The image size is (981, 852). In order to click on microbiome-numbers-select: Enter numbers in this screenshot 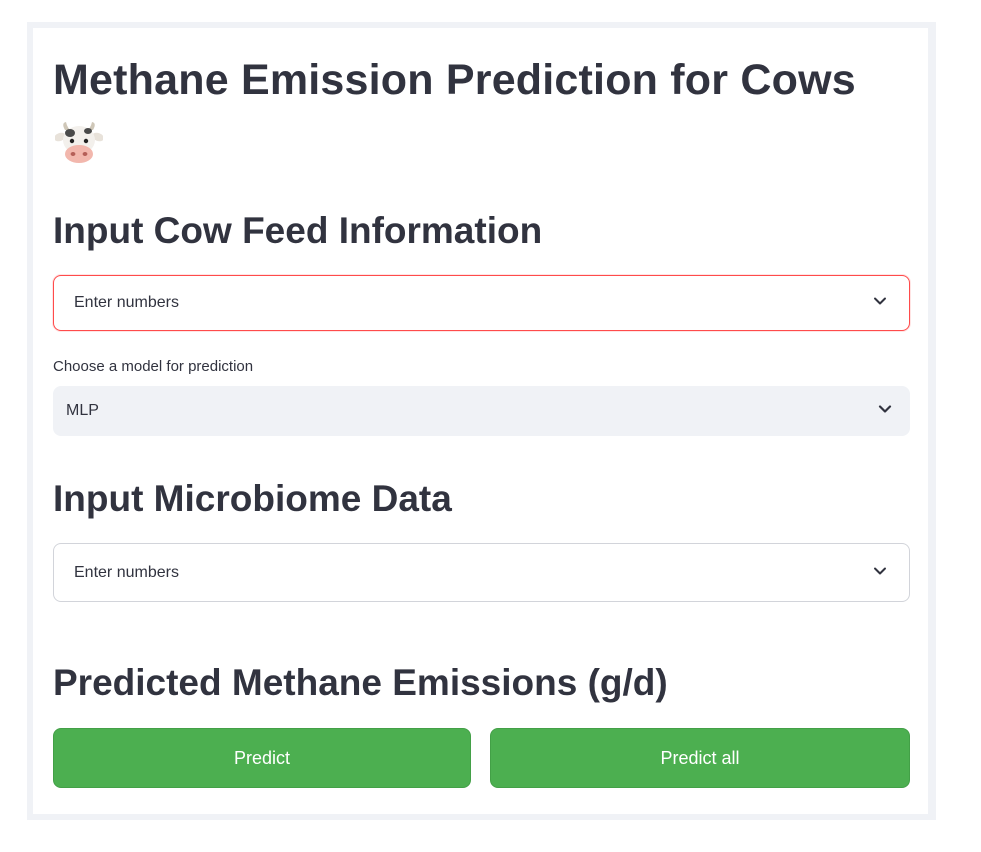, I will do `click(481, 572)`.